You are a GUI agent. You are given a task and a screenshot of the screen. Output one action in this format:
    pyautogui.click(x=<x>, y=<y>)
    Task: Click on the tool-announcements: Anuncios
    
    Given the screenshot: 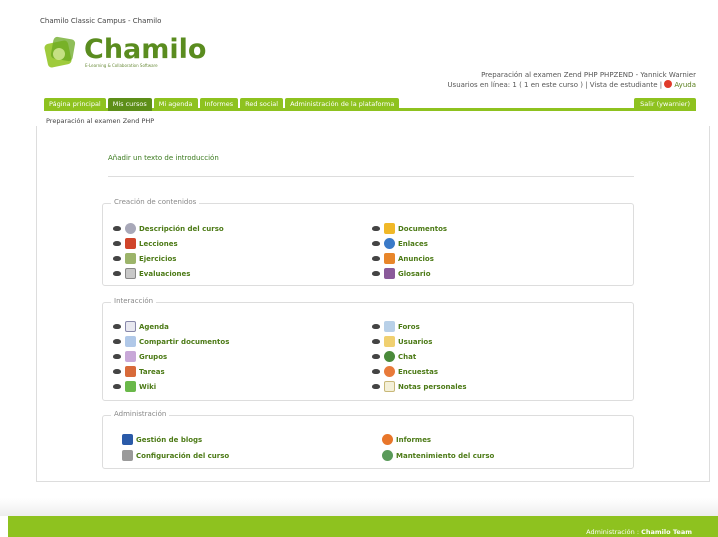 What is the action you would take?
    pyautogui.click(x=403, y=258)
    